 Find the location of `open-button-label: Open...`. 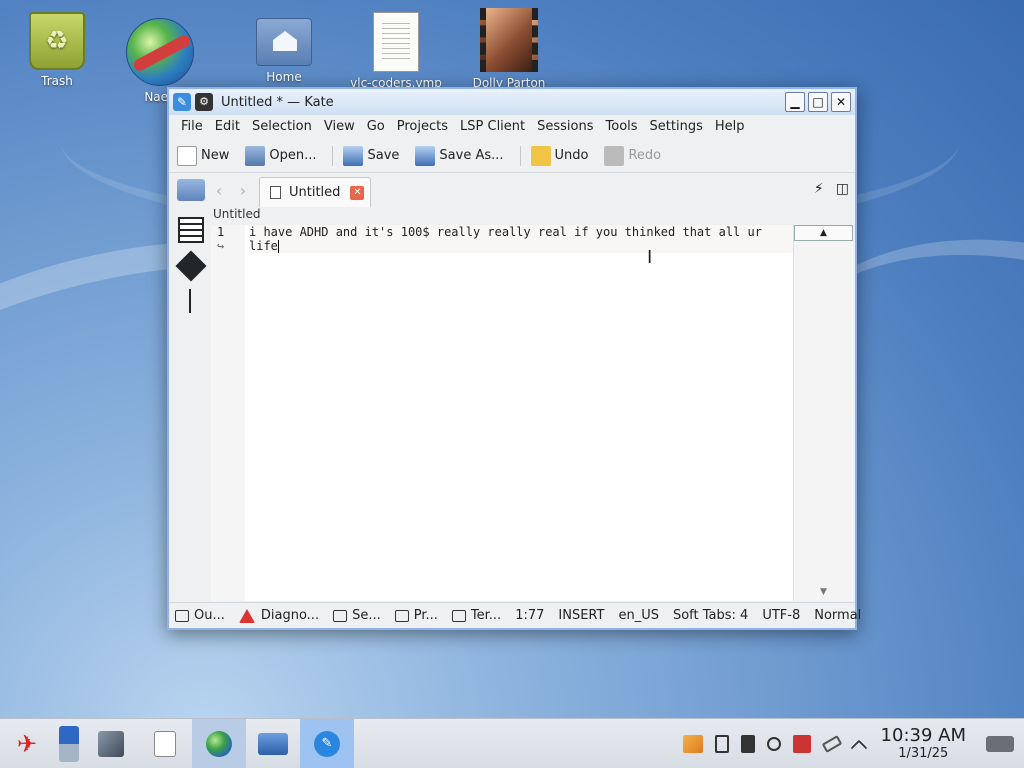

open-button-label: Open... is located at coordinates (293, 155).